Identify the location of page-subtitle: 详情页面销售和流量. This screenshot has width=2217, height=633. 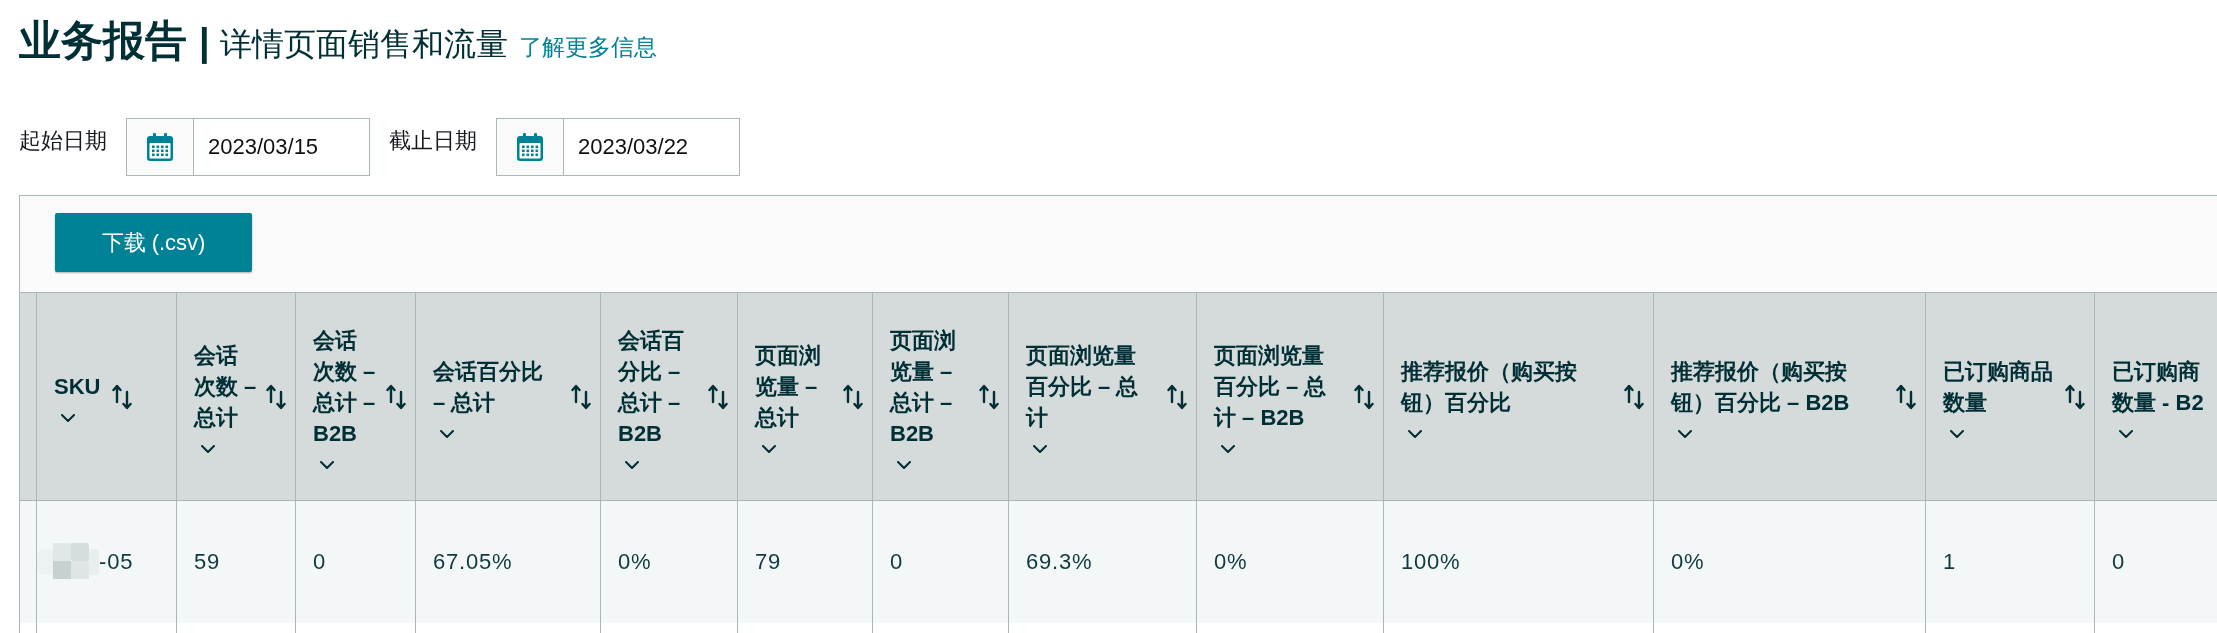
(363, 44).